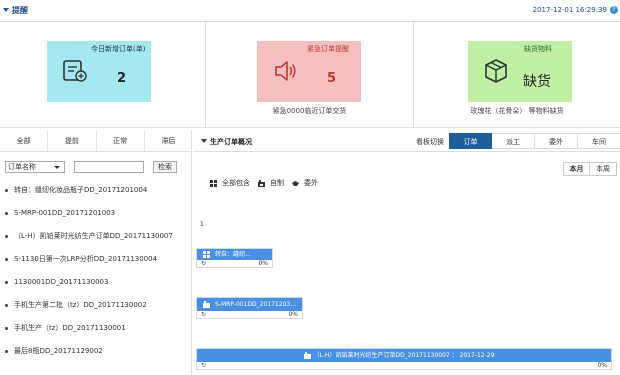  What do you see at coordinates (165, 167) in the screenshot?
I see `search-button: 检索` at bounding box center [165, 167].